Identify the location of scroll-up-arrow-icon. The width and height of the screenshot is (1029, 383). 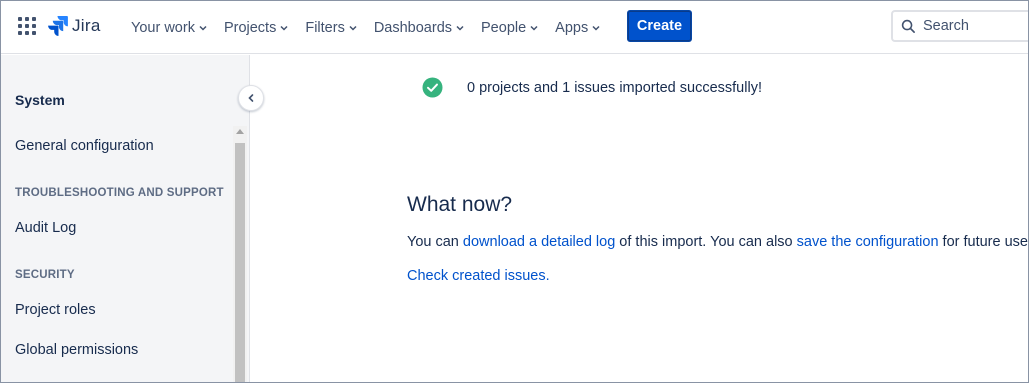
(240, 131).